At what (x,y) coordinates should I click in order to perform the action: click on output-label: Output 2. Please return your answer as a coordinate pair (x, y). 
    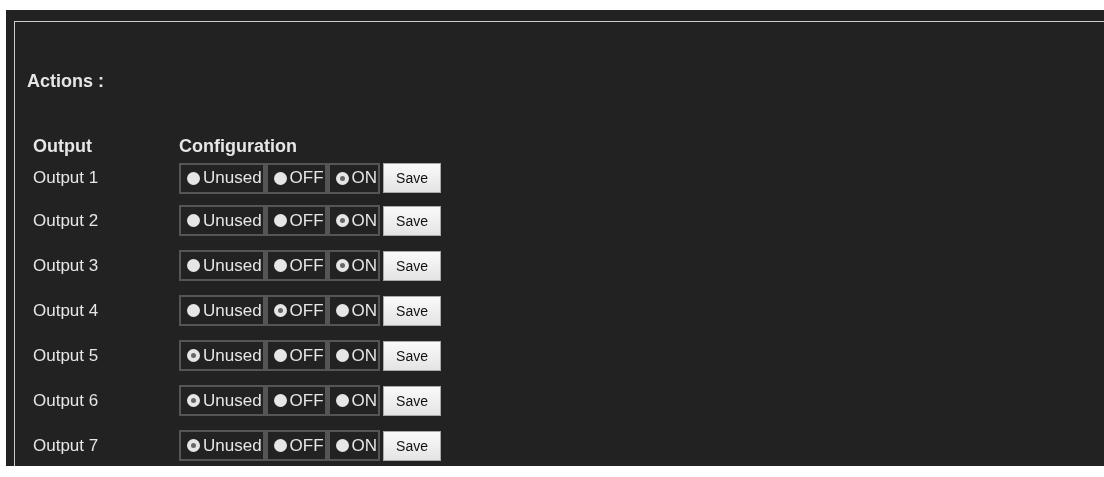
    Looking at the image, I should click on (66, 221).